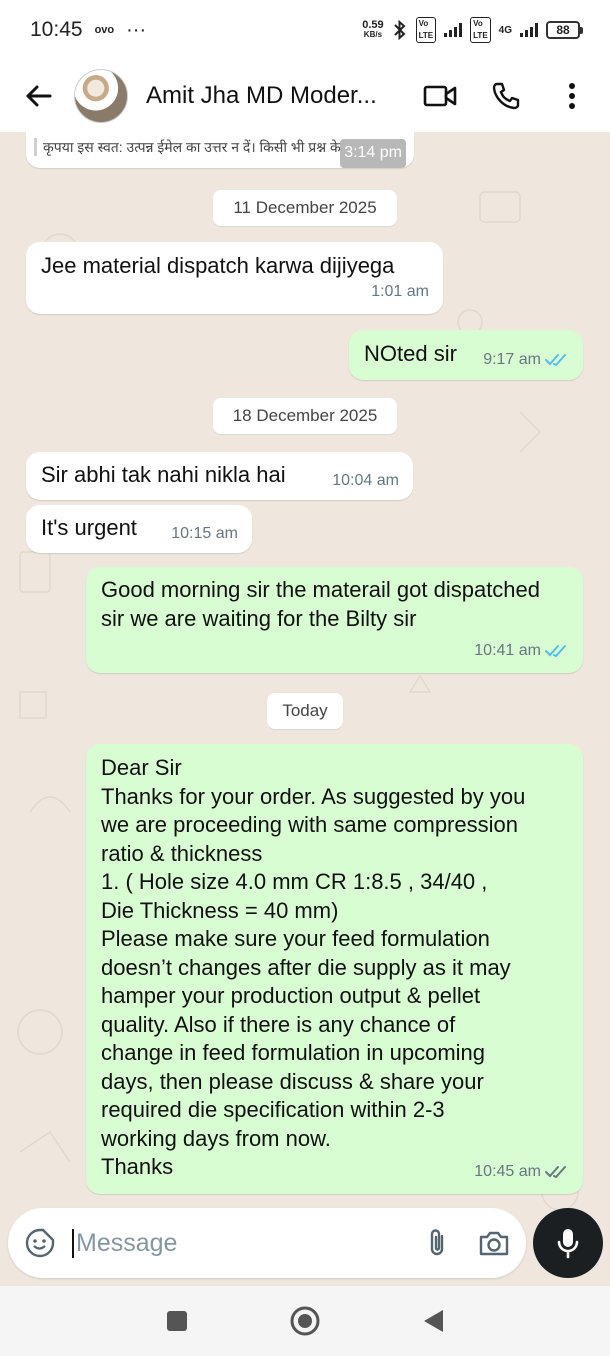  I want to click on message-line: working days from now., so click(216, 1138).